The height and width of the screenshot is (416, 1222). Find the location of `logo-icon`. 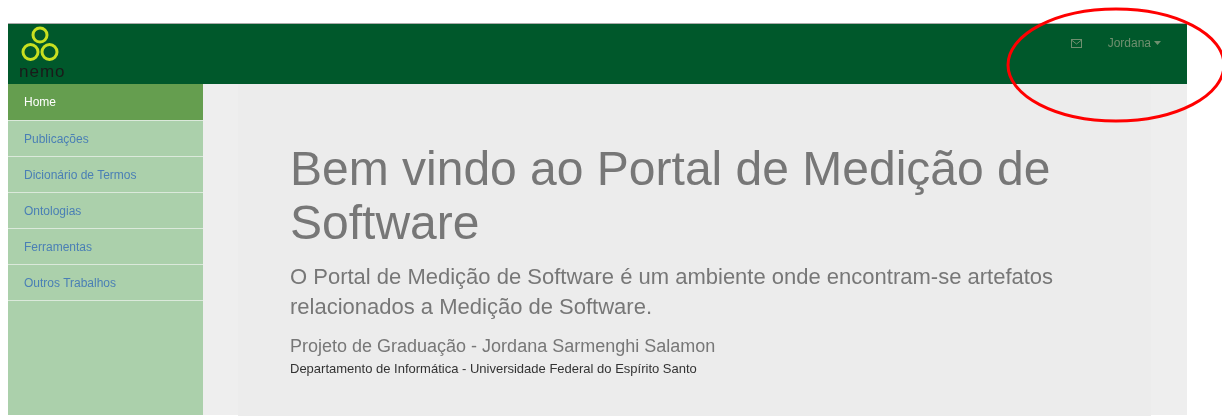

logo-icon is located at coordinates (40, 44).